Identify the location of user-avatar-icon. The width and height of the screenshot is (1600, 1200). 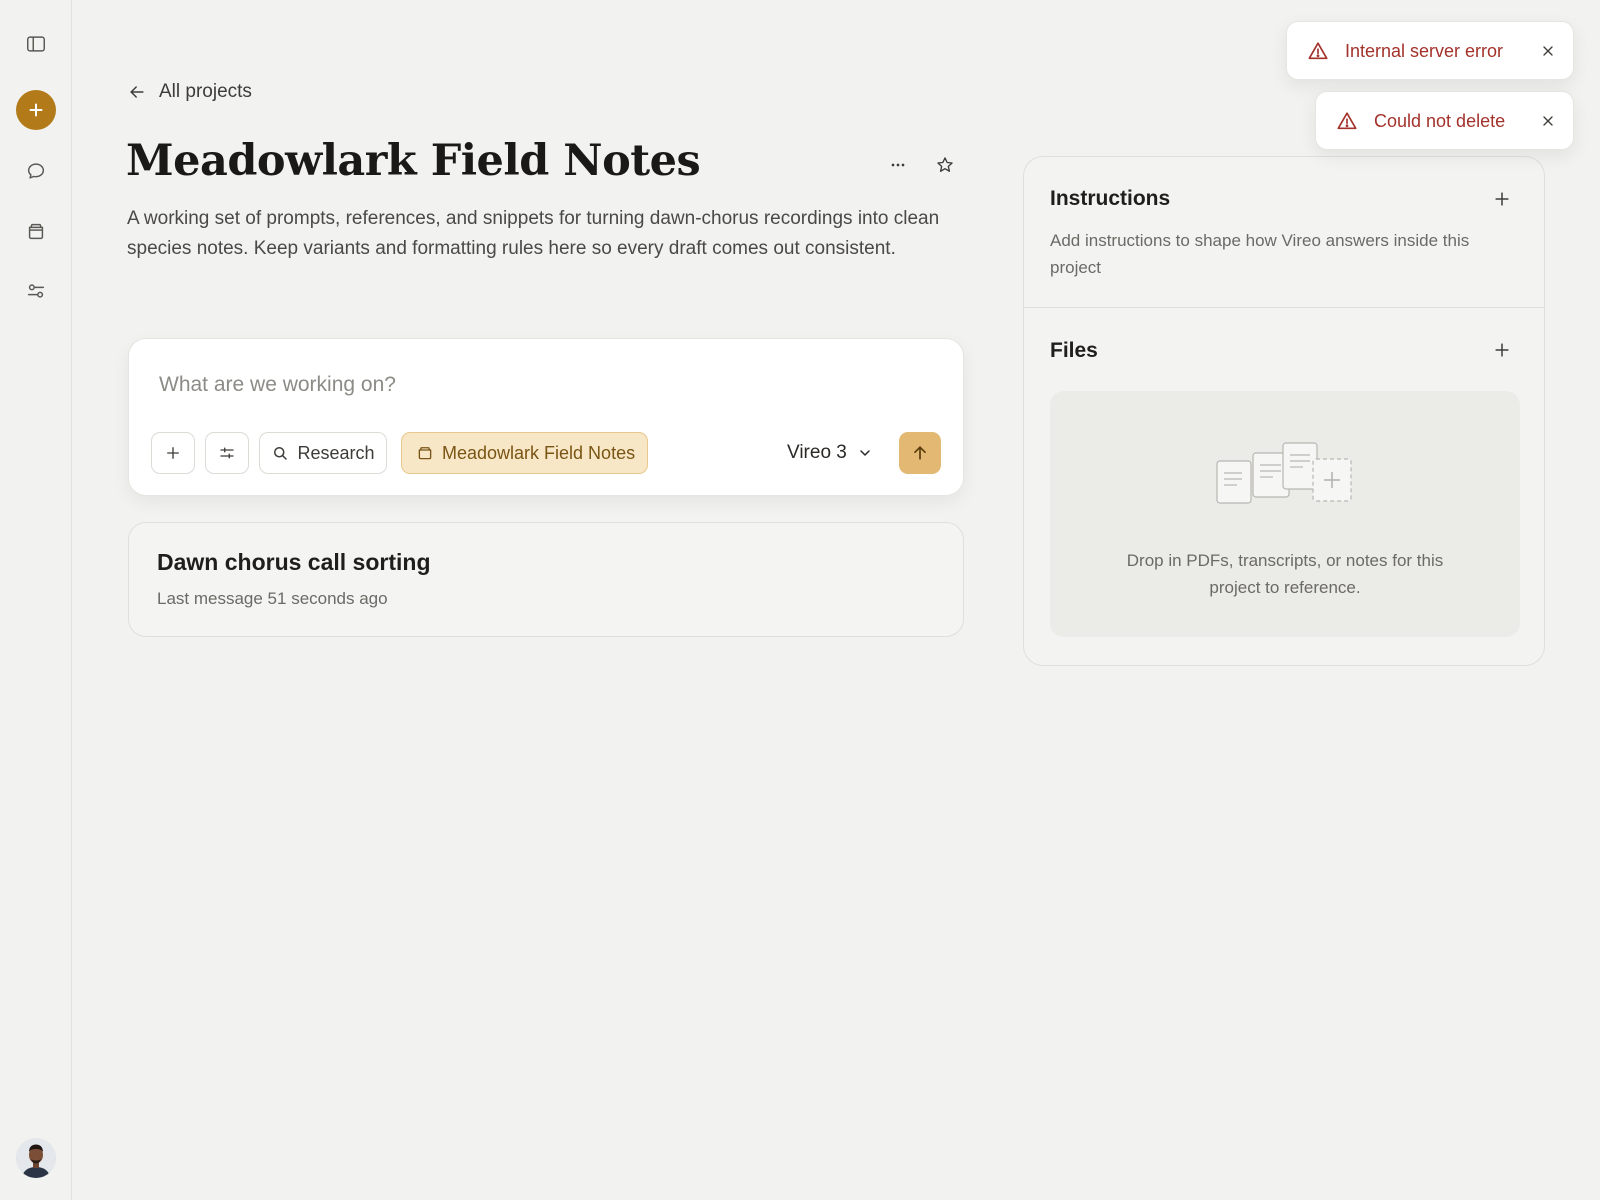
(36, 1158).